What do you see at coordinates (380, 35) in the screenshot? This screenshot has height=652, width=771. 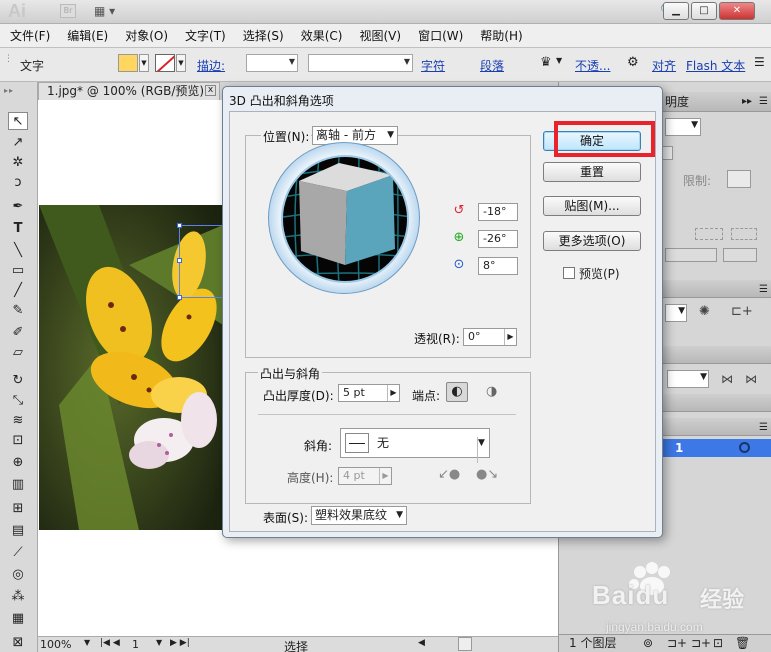 I see `menu-view: 视图(V)` at bounding box center [380, 35].